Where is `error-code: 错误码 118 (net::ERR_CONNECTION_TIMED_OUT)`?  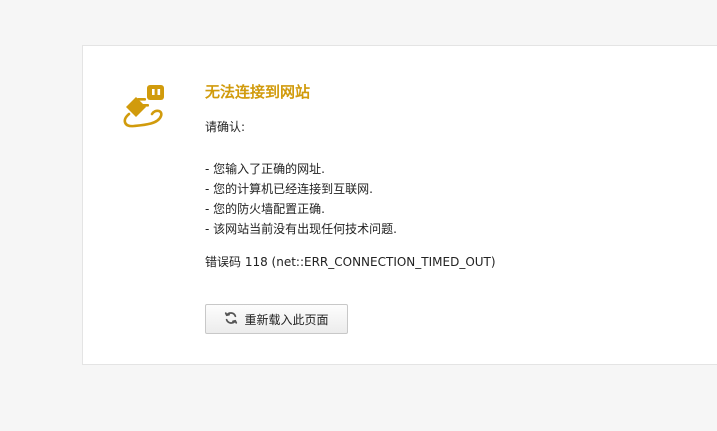 error-code: 错误码 118 (net::ERR_CONNECTION_TIMED_OUT) is located at coordinates (350, 262).